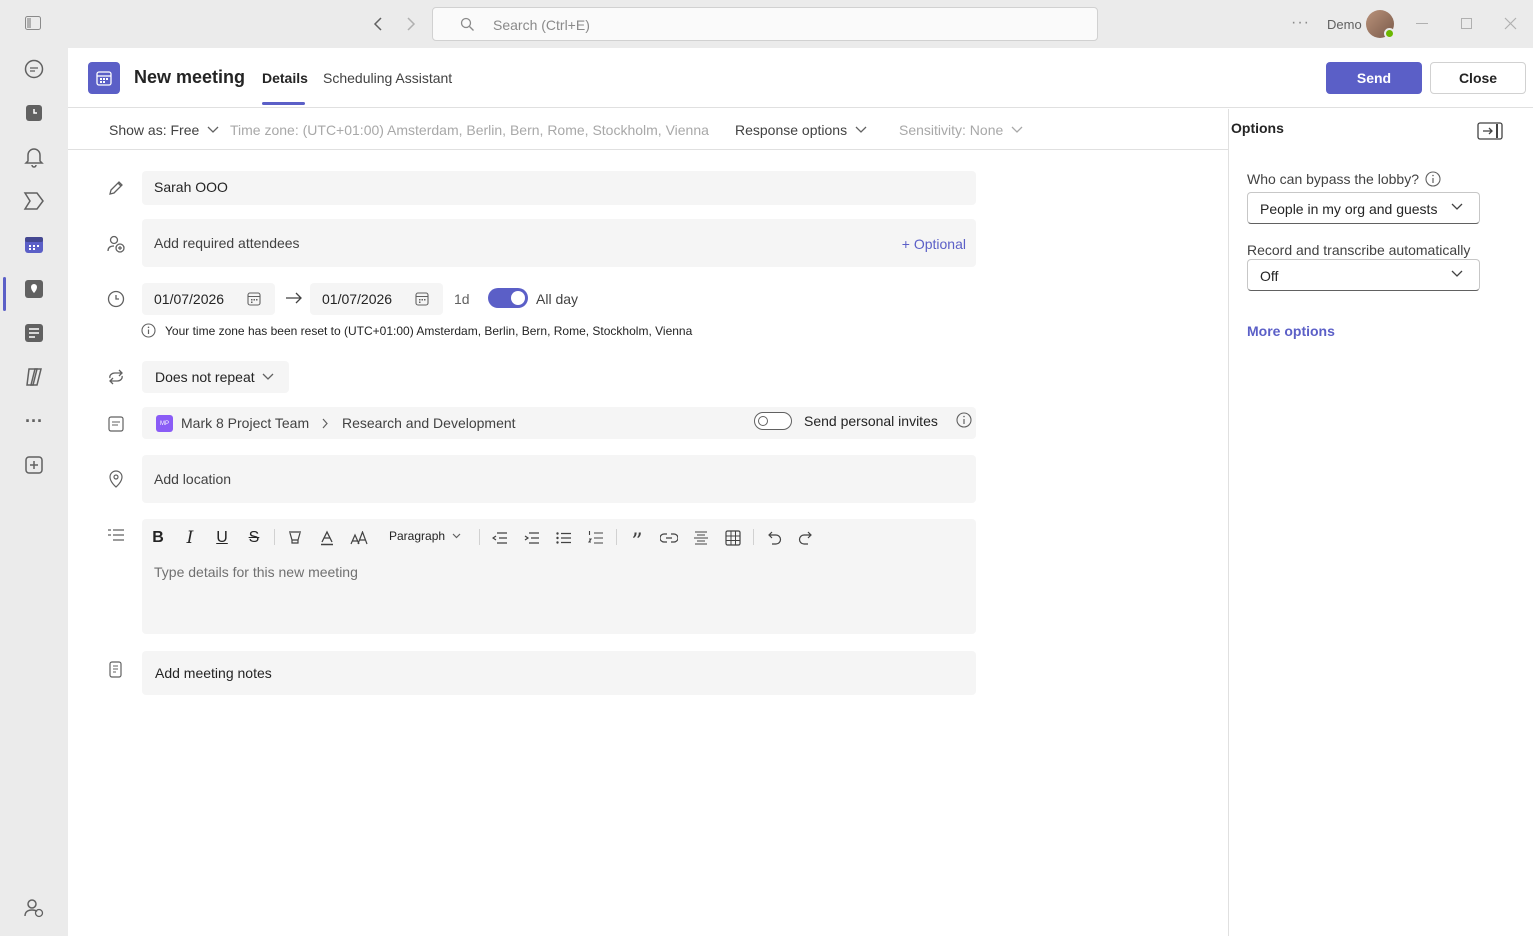  Describe the element at coordinates (285, 78) in the screenshot. I see `tab-details: Details` at that location.